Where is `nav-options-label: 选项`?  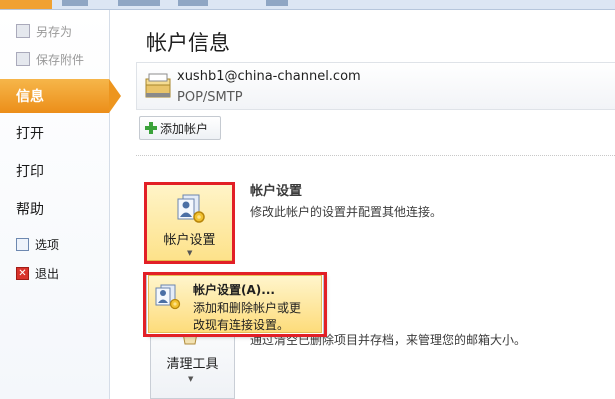
nav-options-label: 选项 is located at coordinates (47, 244).